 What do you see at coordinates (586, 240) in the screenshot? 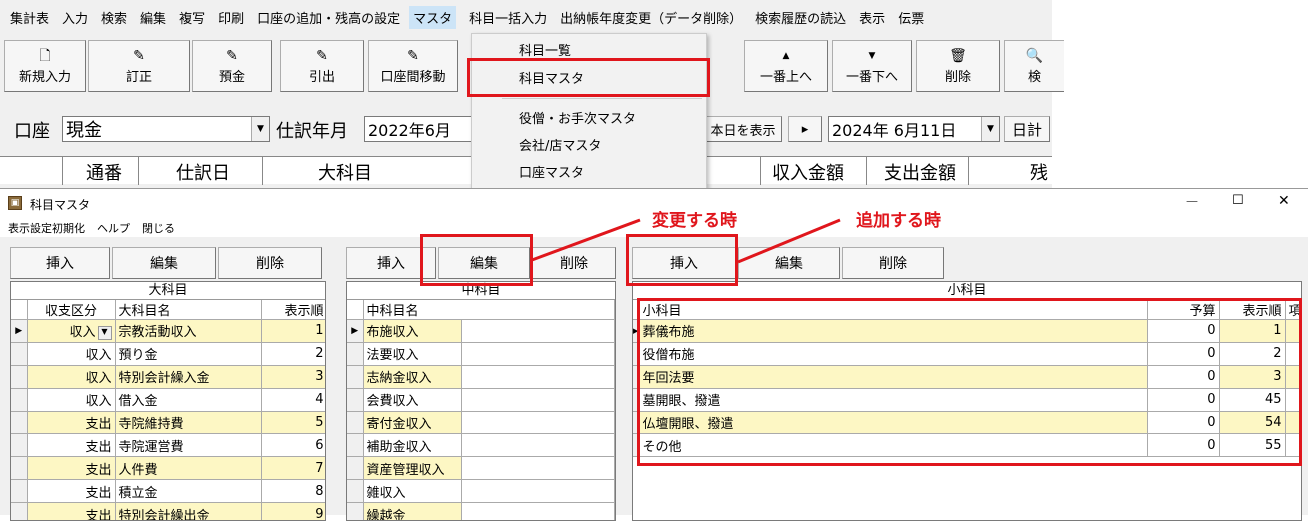
I see `arrow-to-edit` at bounding box center [586, 240].